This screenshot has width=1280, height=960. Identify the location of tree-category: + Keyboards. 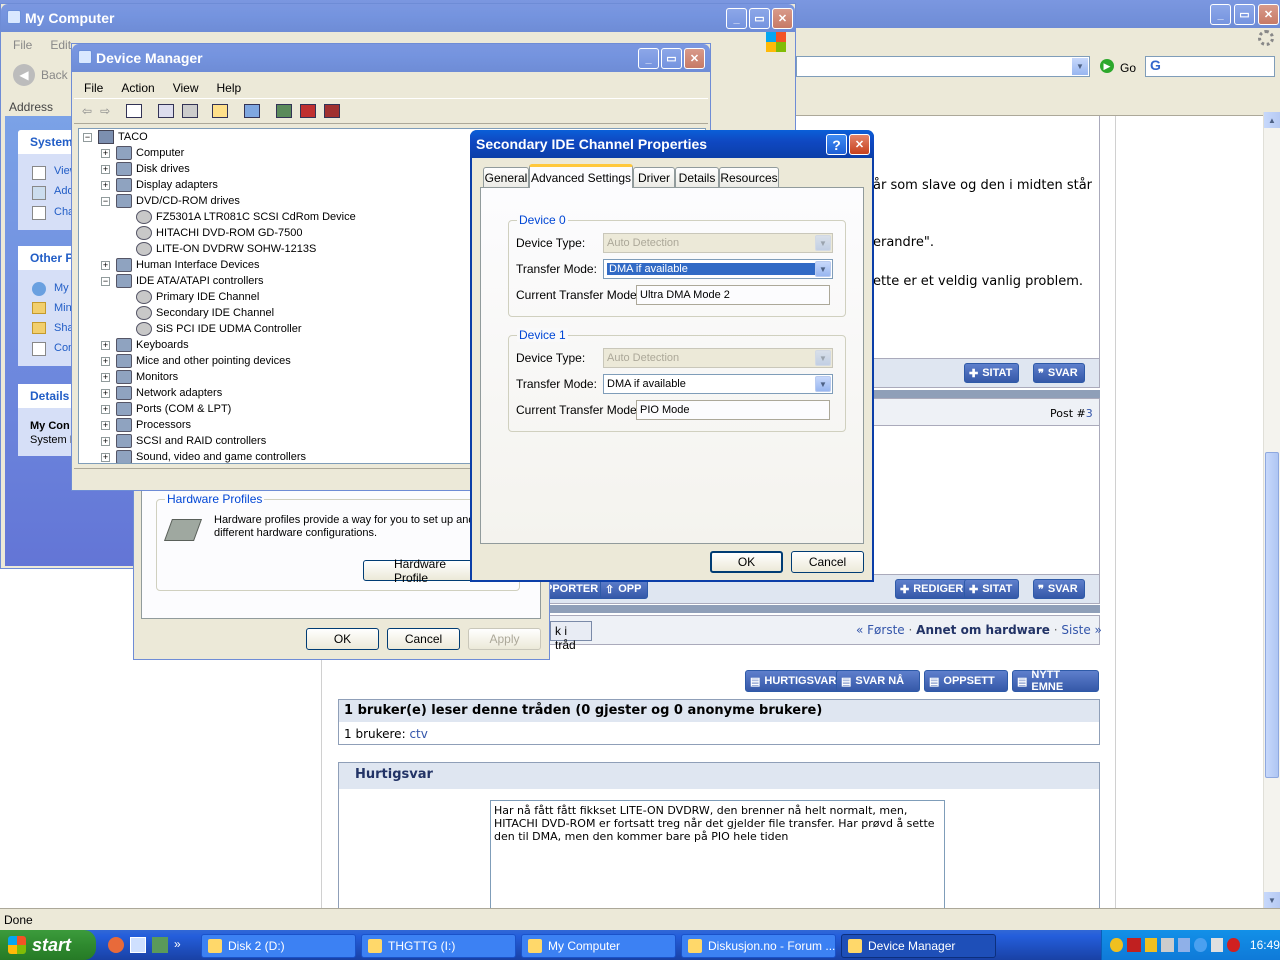
(145, 345).